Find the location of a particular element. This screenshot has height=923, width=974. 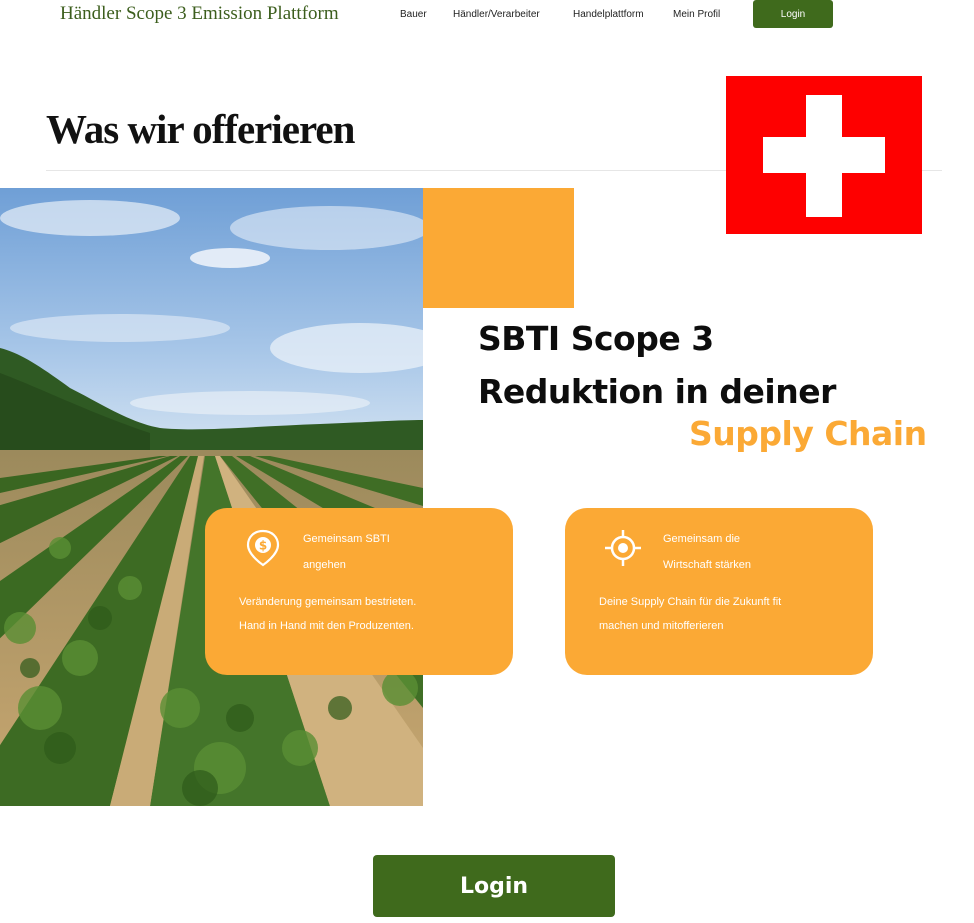

nav-item-haendler: Händler/Verarbeiter is located at coordinates (496, 14).